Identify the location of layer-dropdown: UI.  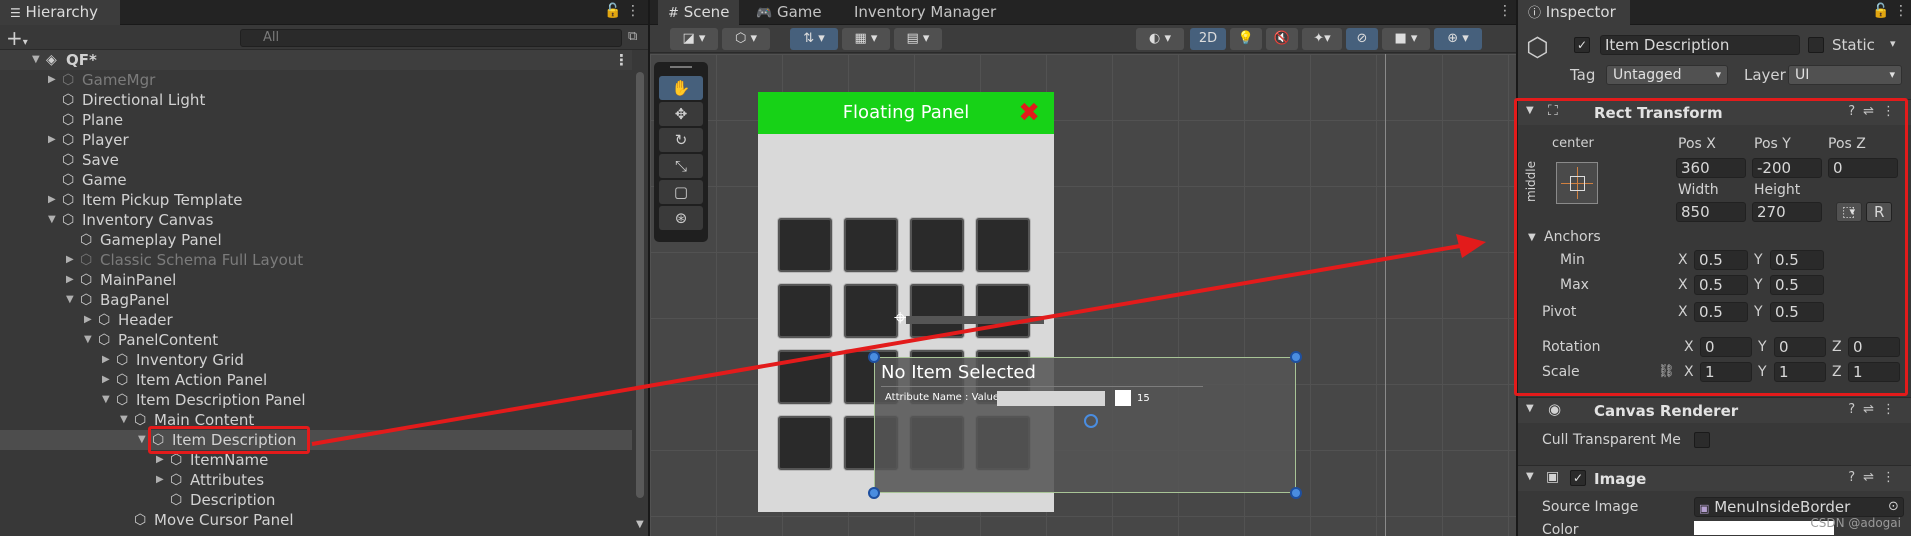
(1845, 75).